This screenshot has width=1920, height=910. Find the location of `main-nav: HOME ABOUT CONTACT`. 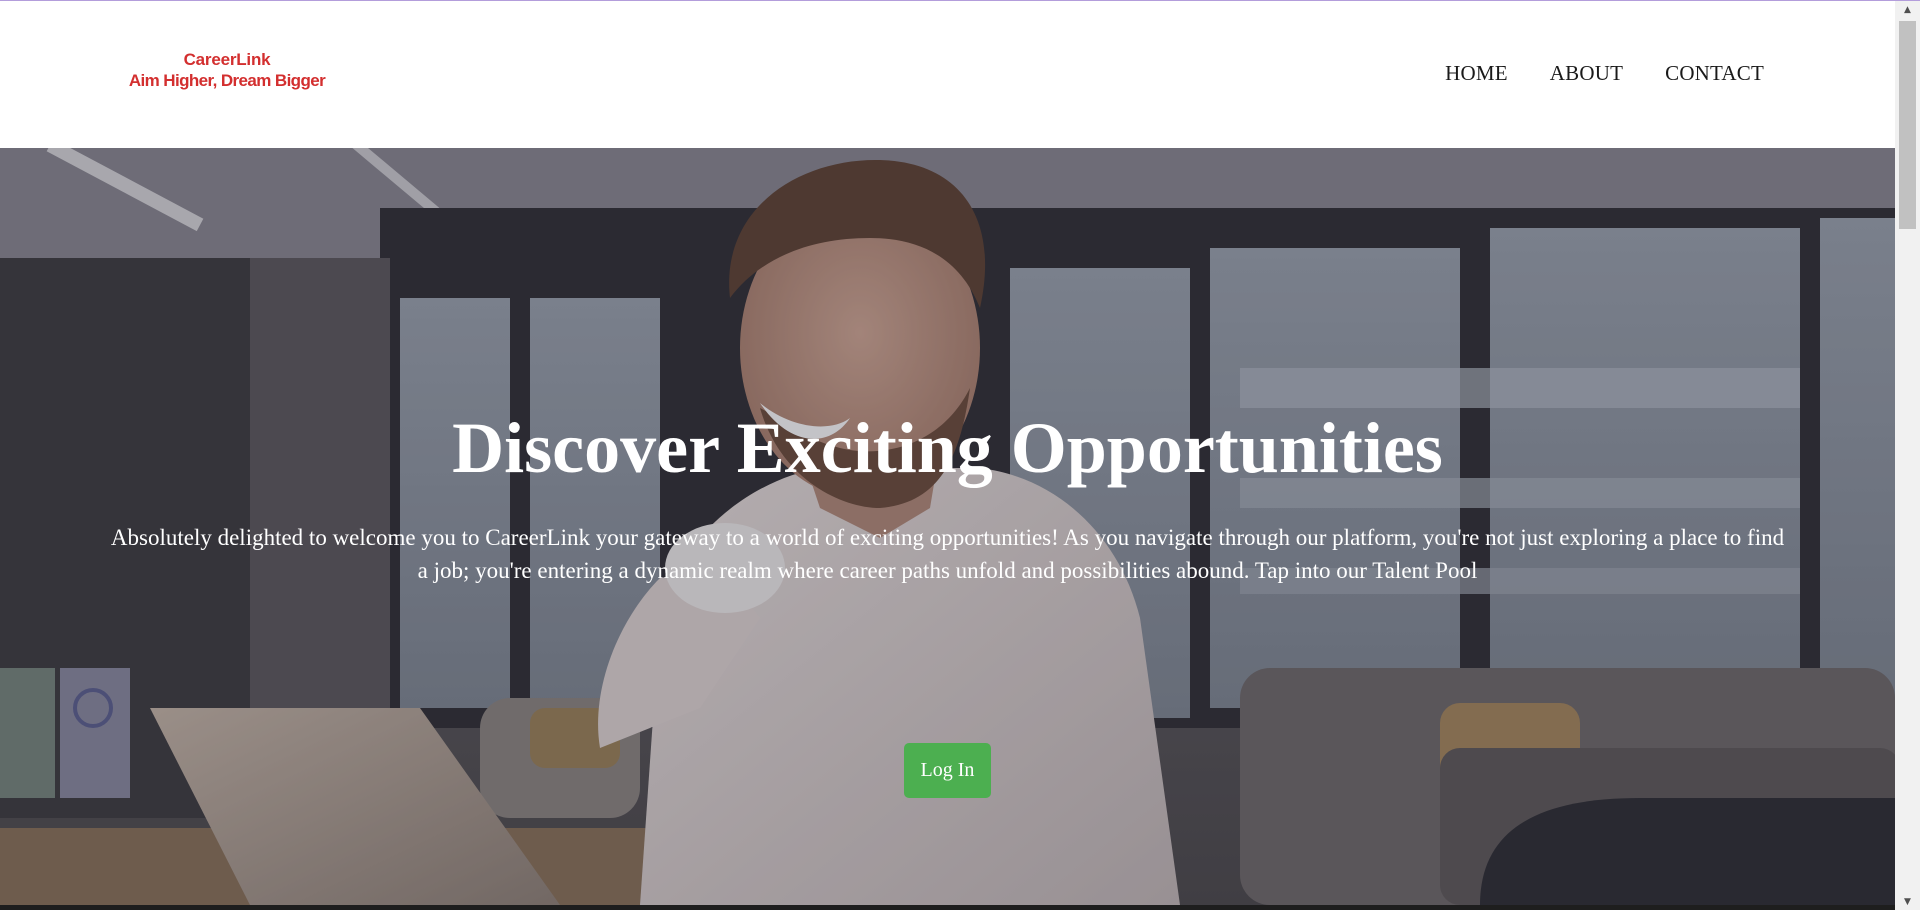

main-nav: HOME ABOUT CONTACT is located at coordinates (1604, 73).